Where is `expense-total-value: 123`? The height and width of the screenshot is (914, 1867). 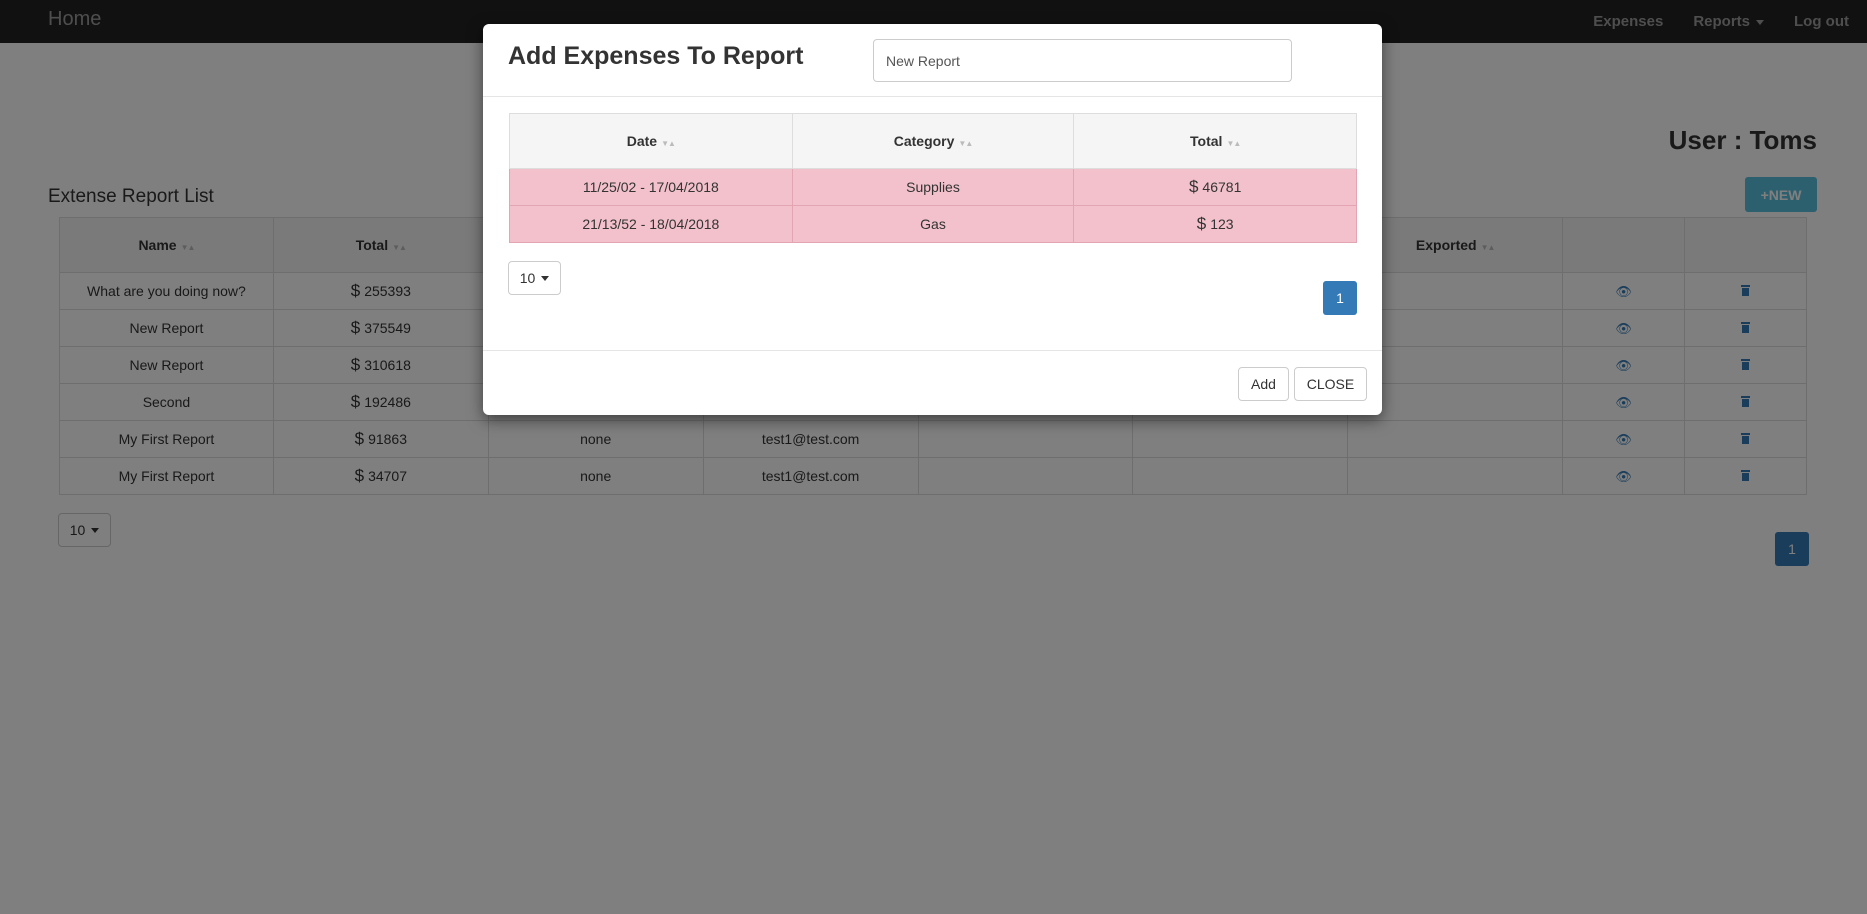 expense-total-value: 123 is located at coordinates (1222, 224).